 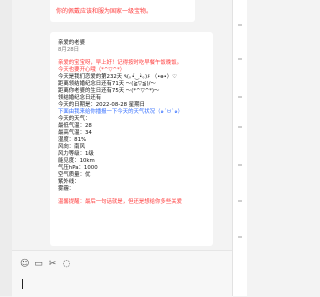 I want to click on message-line-5: 距离你老婆的生日还有75天 ～(*^▽^*)～, so click(x=109, y=91).